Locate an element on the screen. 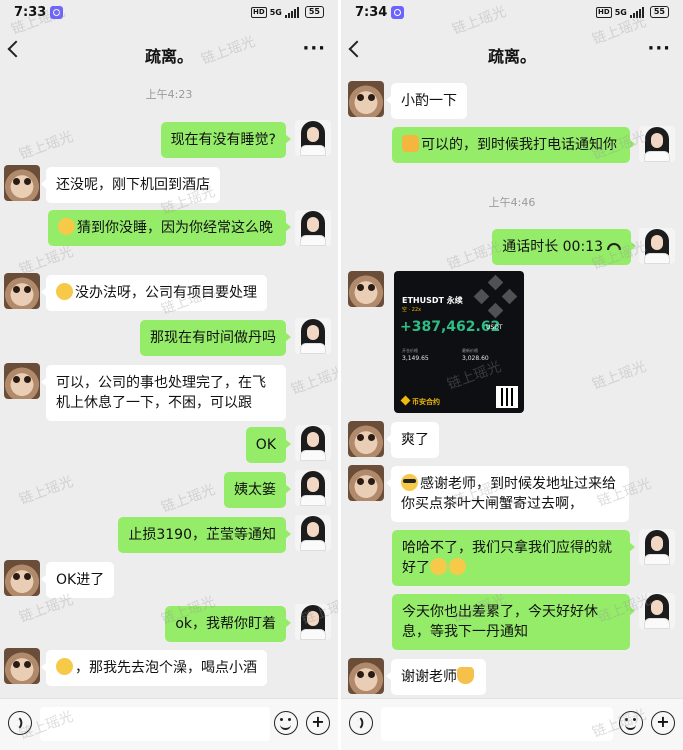 This screenshot has width=683, height=750. message-text: OK进了 is located at coordinates (80, 580).